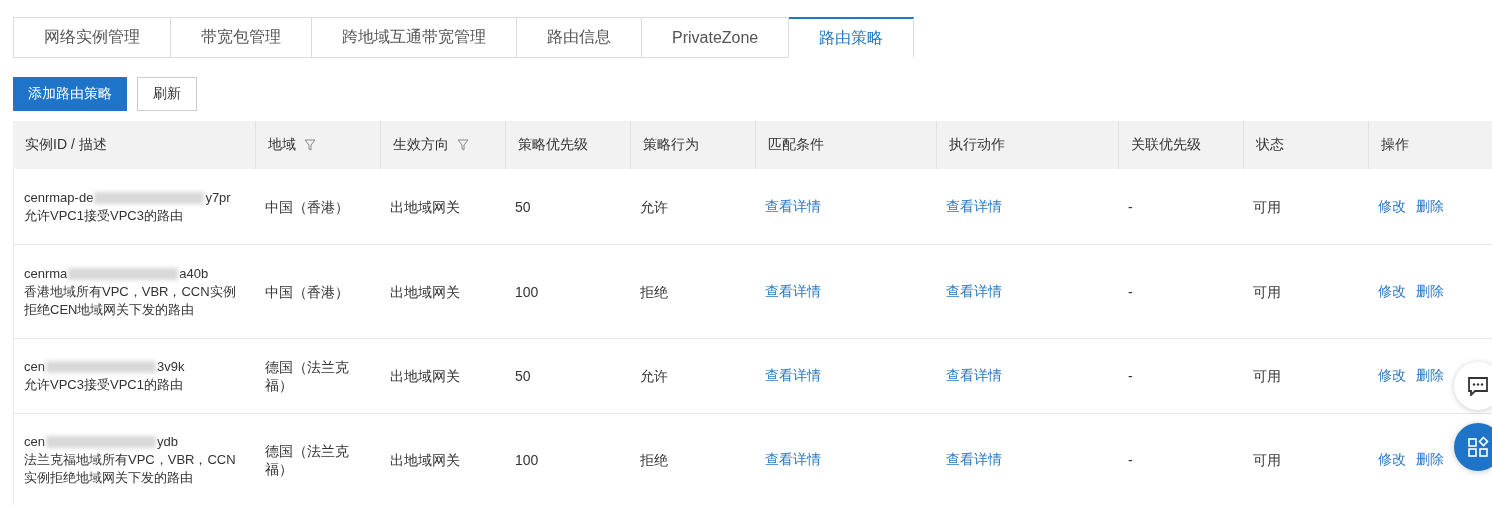 This screenshot has width=1492, height=505. What do you see at coordinates (796, 145) in the screenshot?
I see `column-label: 匹配条件` at bounding box center [796, 145].